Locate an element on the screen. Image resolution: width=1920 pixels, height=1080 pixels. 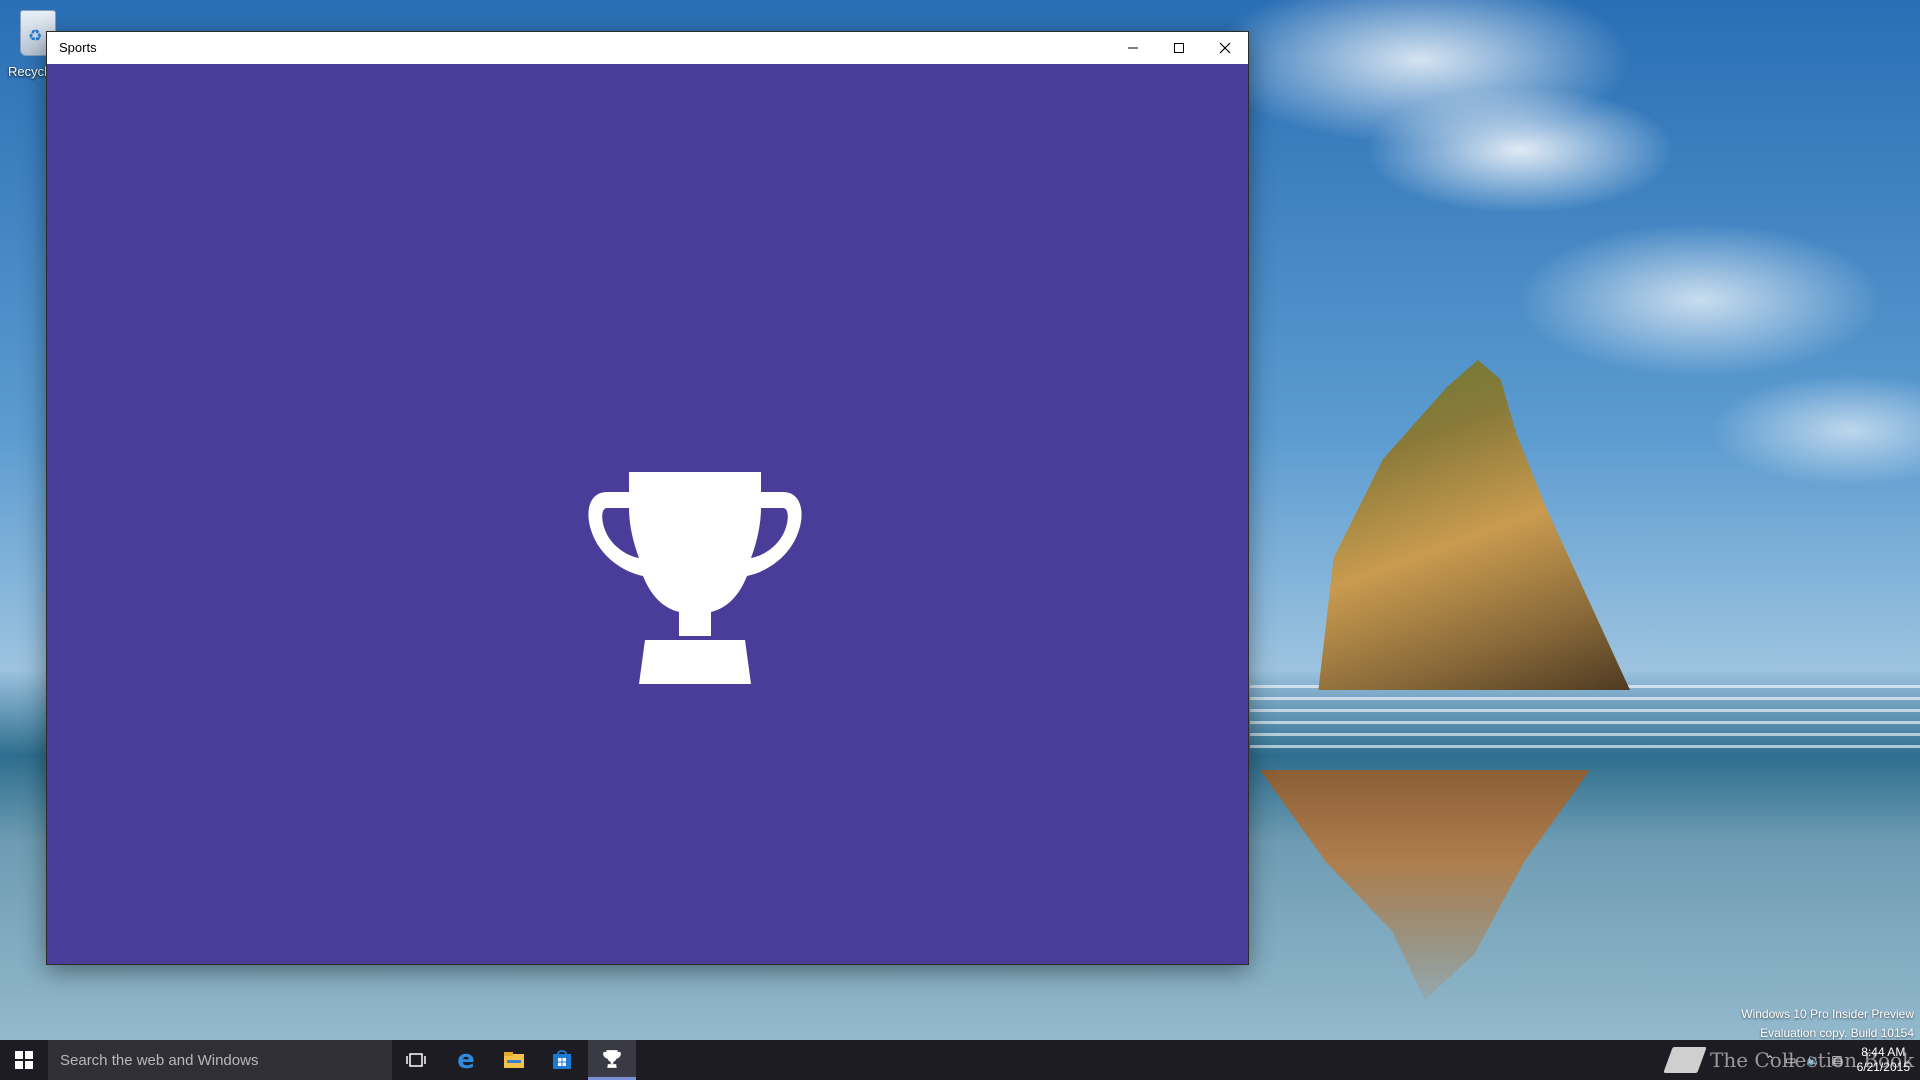
title-bar: Sports is located at coordinates (647, 48).